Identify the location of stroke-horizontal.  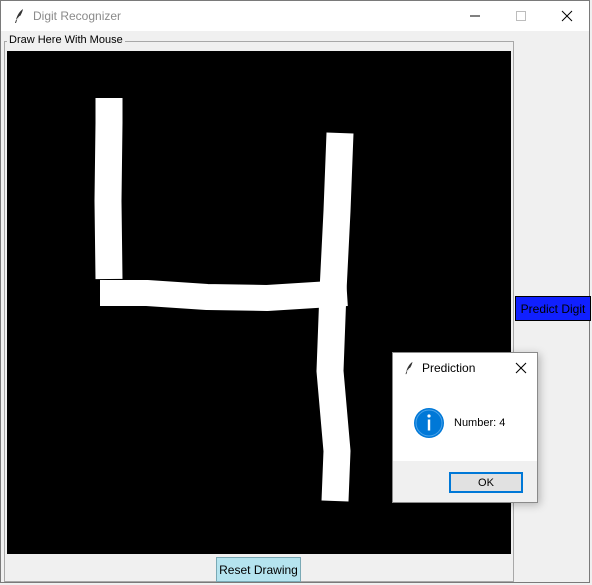
(224, 295).